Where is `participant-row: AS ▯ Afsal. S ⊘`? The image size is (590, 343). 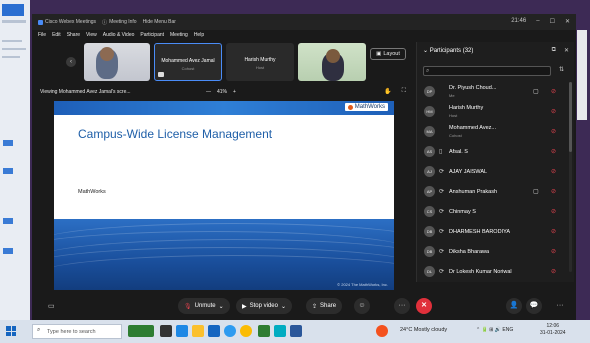 participant-row: AS ▯ Afsal. S ⊘ is located at coordinates (496, 152).